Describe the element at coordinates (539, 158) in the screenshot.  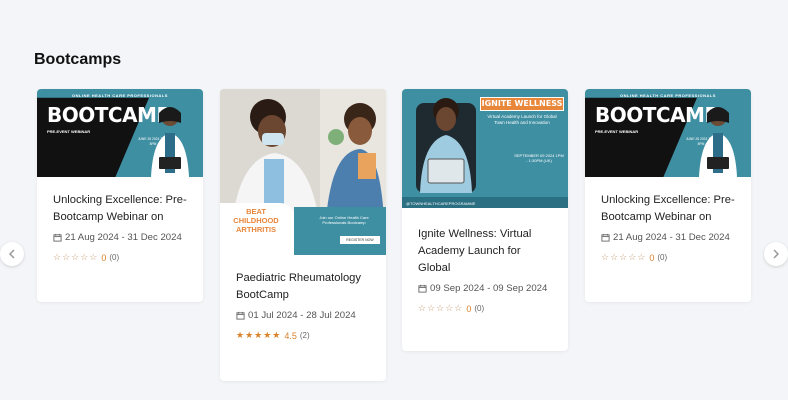
I see `banner-info: SEPTEMBER 09 2024 1PM - 1:30PM (UK)` at that location.